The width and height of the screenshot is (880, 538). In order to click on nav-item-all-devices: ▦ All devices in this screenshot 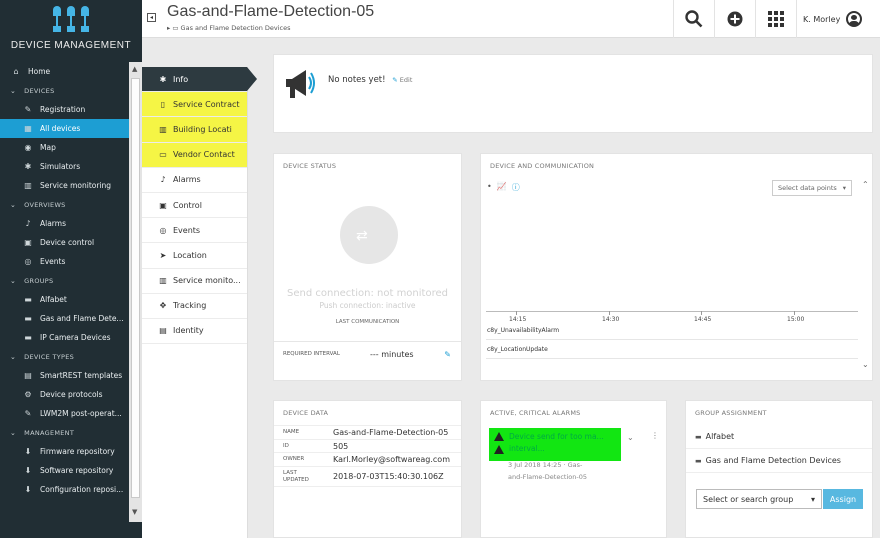, I will do `click(75, 128)`.